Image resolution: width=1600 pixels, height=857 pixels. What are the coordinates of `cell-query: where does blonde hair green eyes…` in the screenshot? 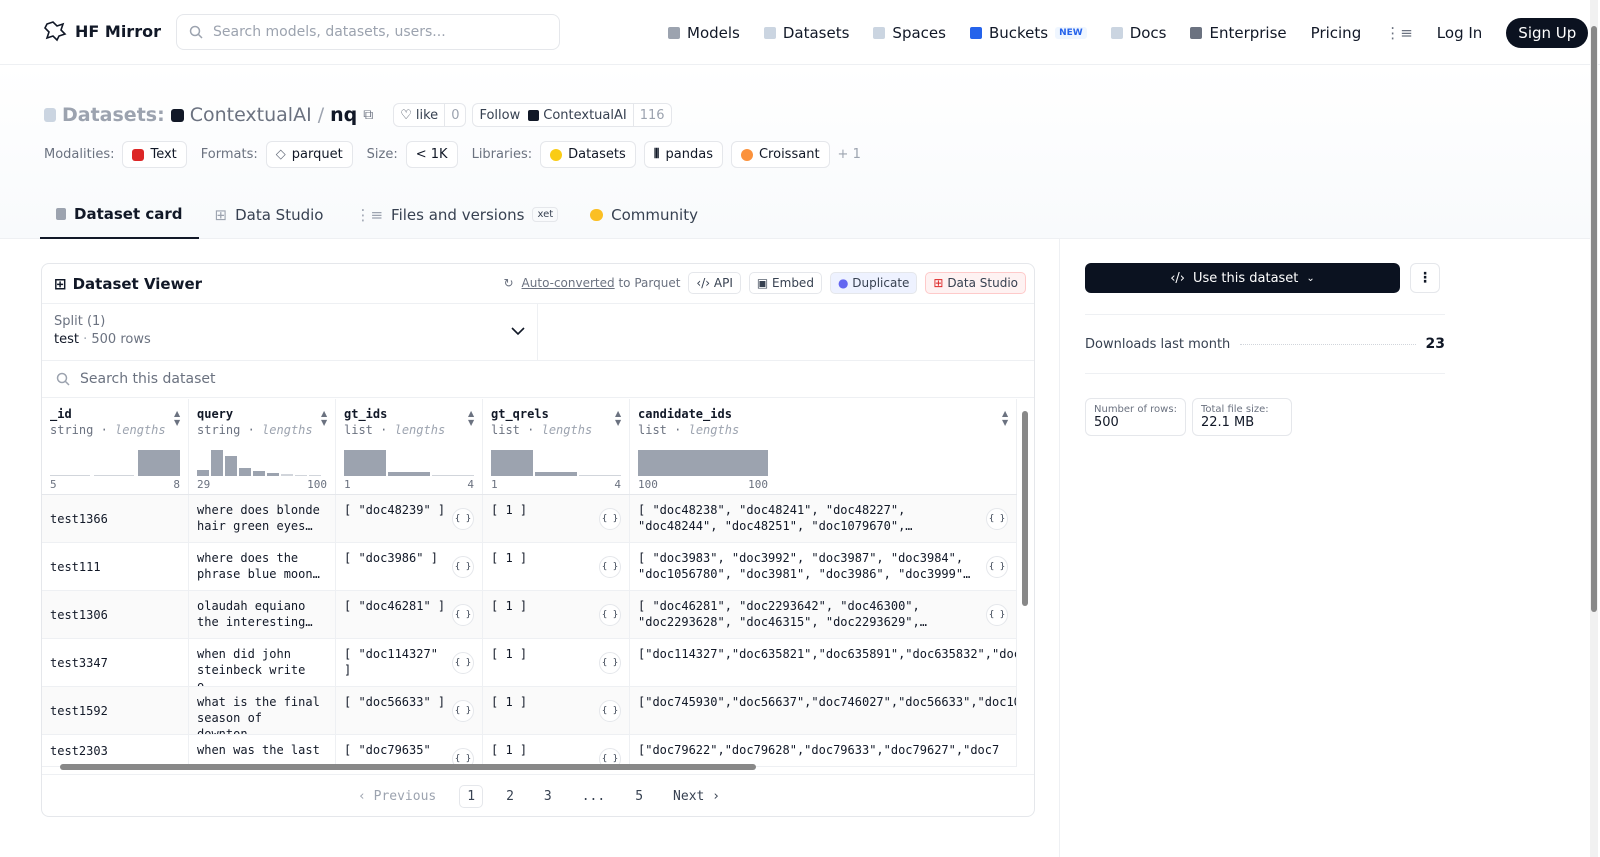 It's located at (262, 518).